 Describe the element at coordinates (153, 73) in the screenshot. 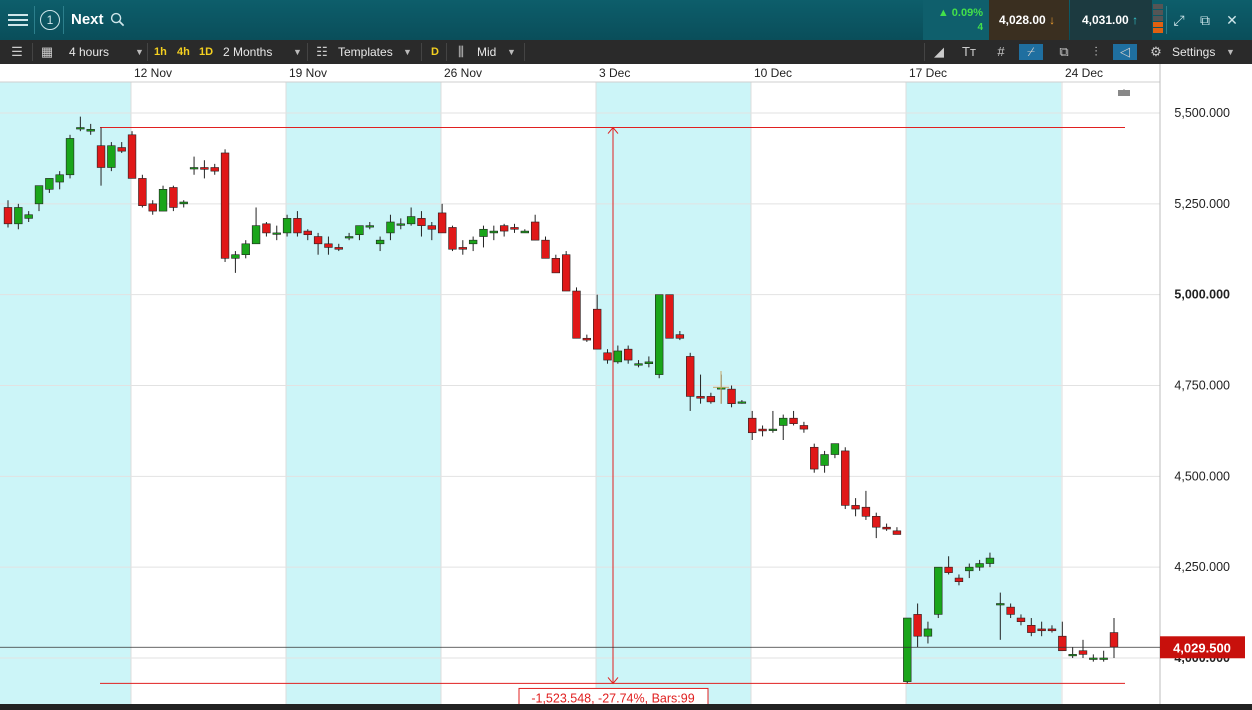

I see `x-tick-label: 12 Nov` at that location.